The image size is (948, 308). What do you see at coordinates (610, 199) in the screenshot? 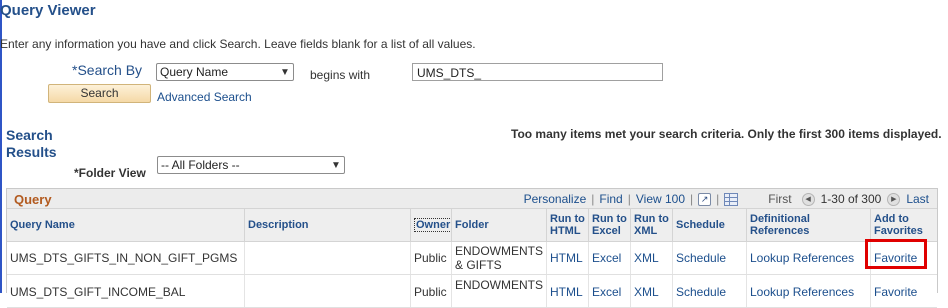
I see `find-link: Find` at bounding box center [610, 199].